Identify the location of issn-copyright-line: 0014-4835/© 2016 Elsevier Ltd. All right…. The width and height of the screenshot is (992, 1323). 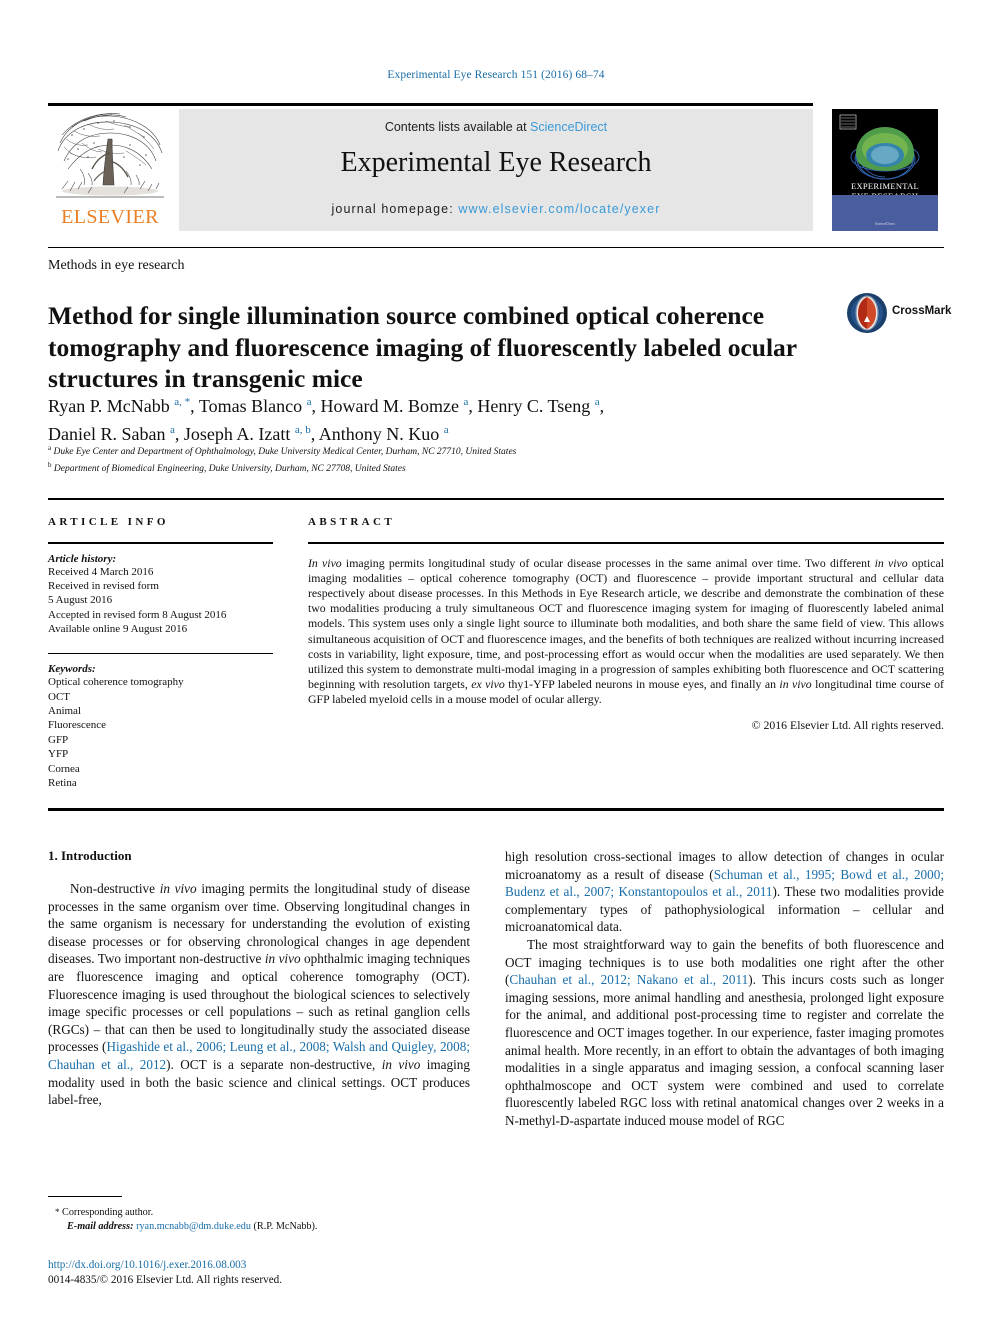
(165, 1280).